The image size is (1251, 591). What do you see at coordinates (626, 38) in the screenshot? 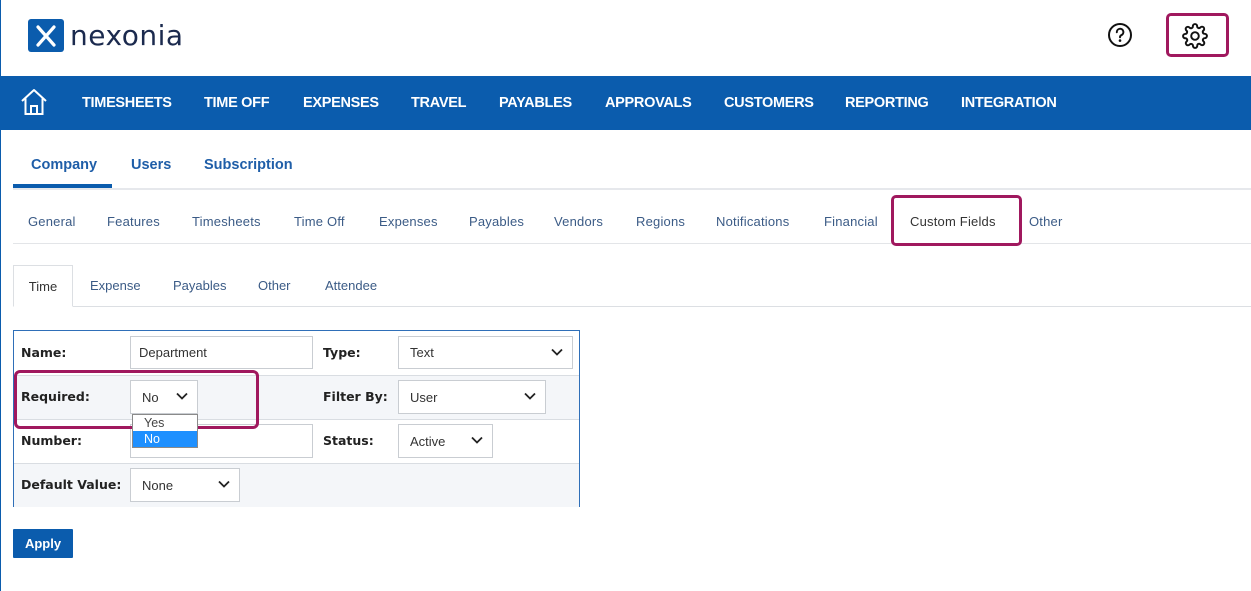
I see `app-header: nexonia` at bounding box center [626, 38].